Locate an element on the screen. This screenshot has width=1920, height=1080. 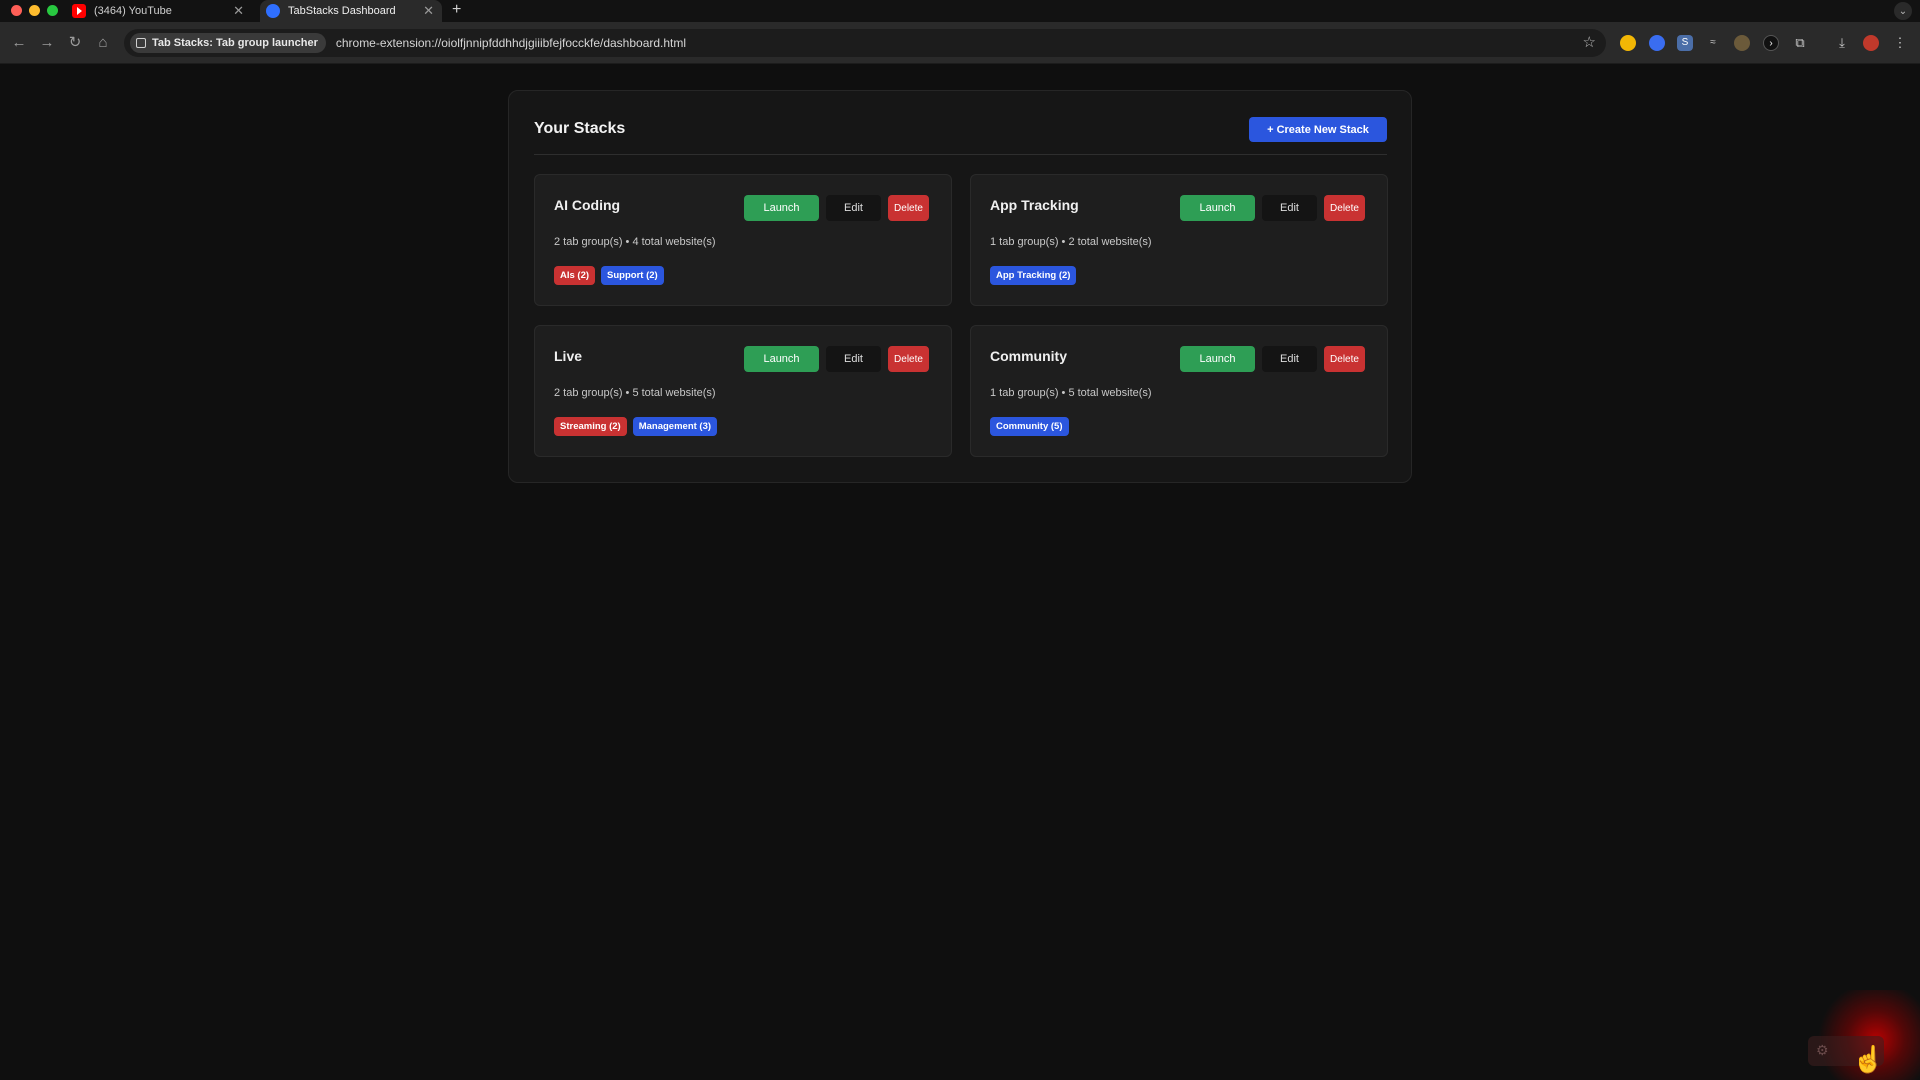
new-tab-button: + is located at coordinates (456, 10).